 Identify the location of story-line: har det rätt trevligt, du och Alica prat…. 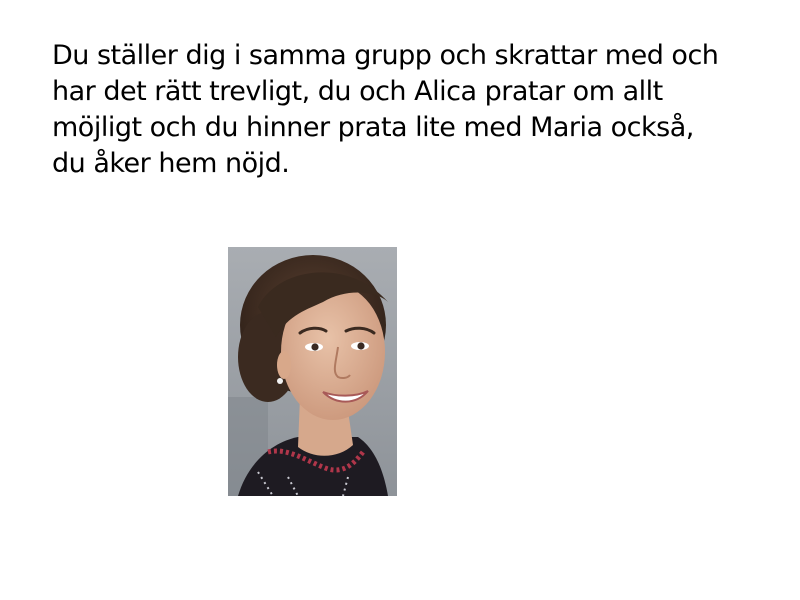
(357, 91).